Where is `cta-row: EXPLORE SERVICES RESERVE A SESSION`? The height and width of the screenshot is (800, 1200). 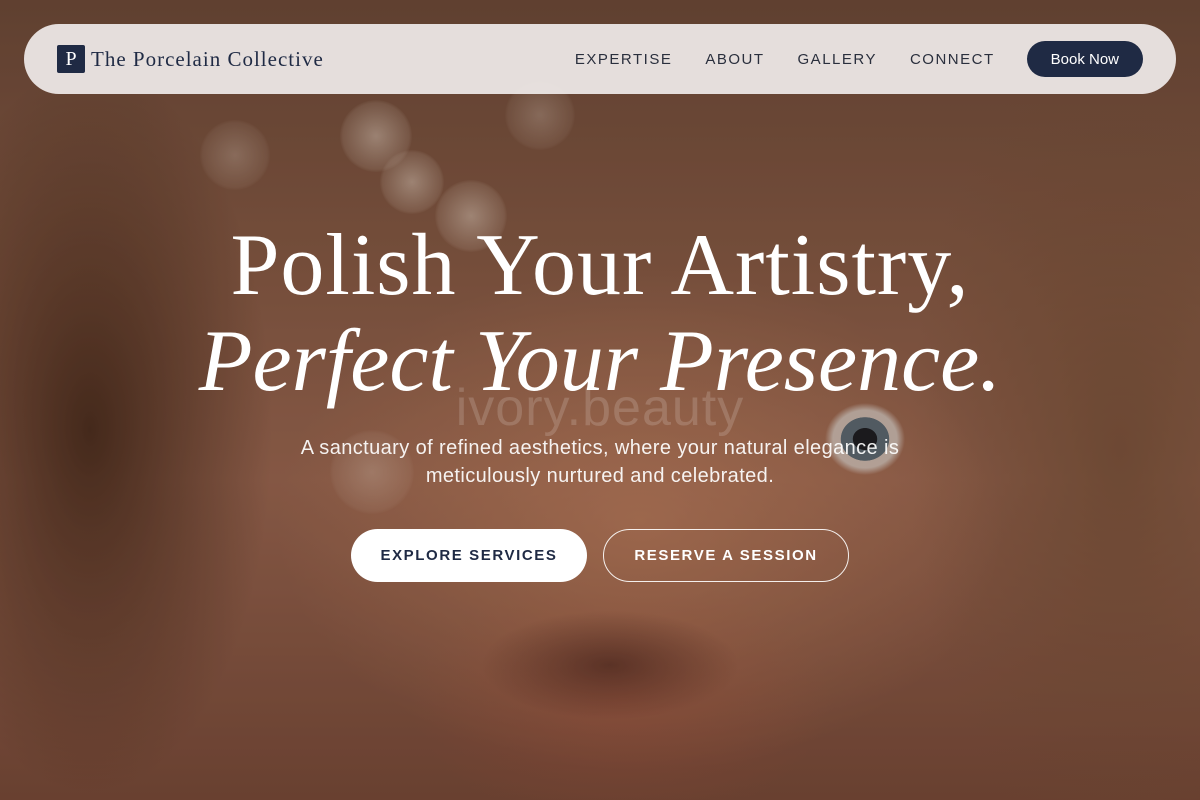 cta-row: EXPLORE SERVICES RESERVE A SESSION is located at coordinates (600, 555).